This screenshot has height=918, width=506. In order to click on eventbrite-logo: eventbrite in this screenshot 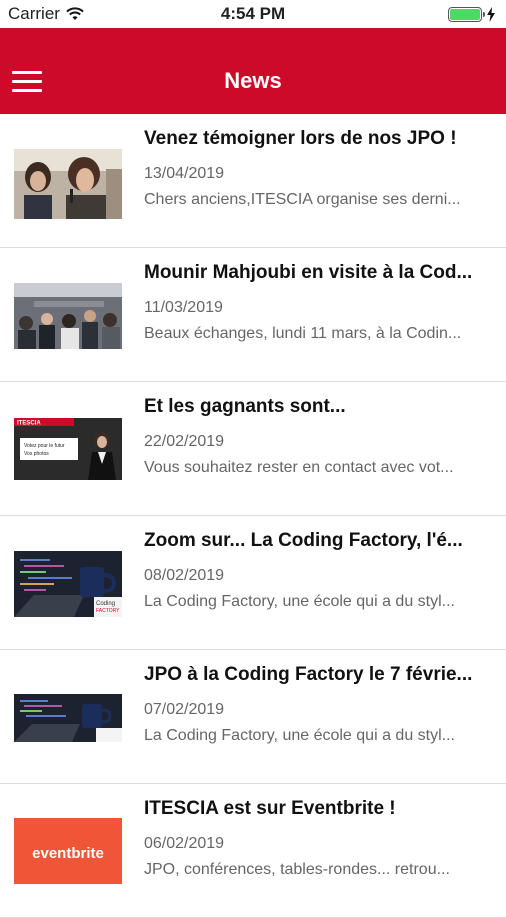, I will do `click(68, 851)`.